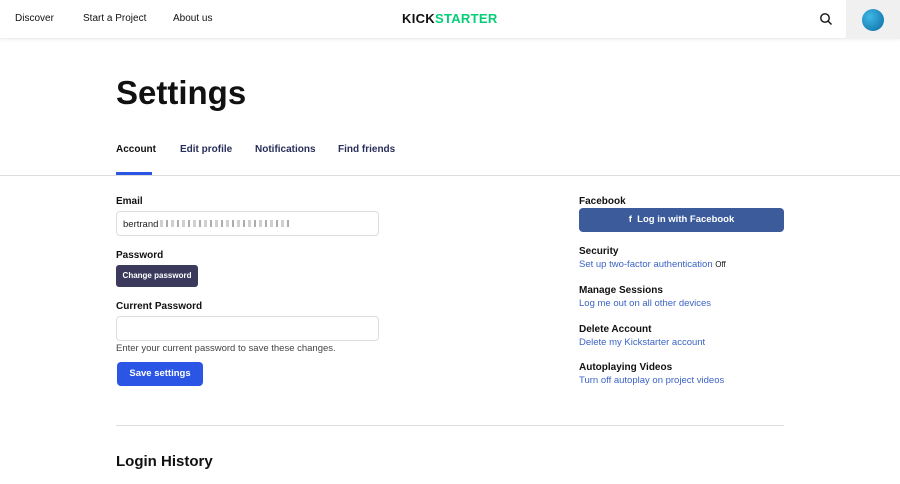 Image resolution: width=900 pixels, height=484 pixels. I want to click on current-password-field, so click(247, 328).